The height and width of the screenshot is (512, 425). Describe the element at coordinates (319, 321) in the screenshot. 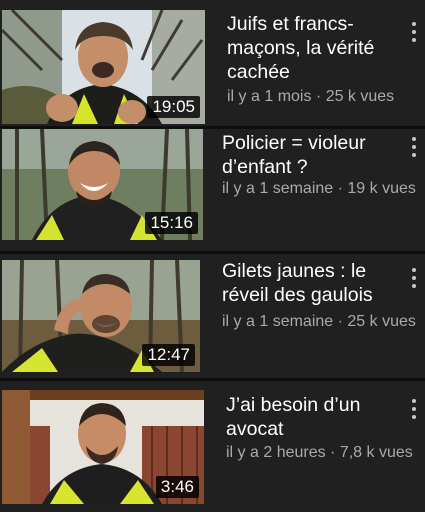

I see `video-meta: il y a 1 semaine · 25 k vues` at that location.